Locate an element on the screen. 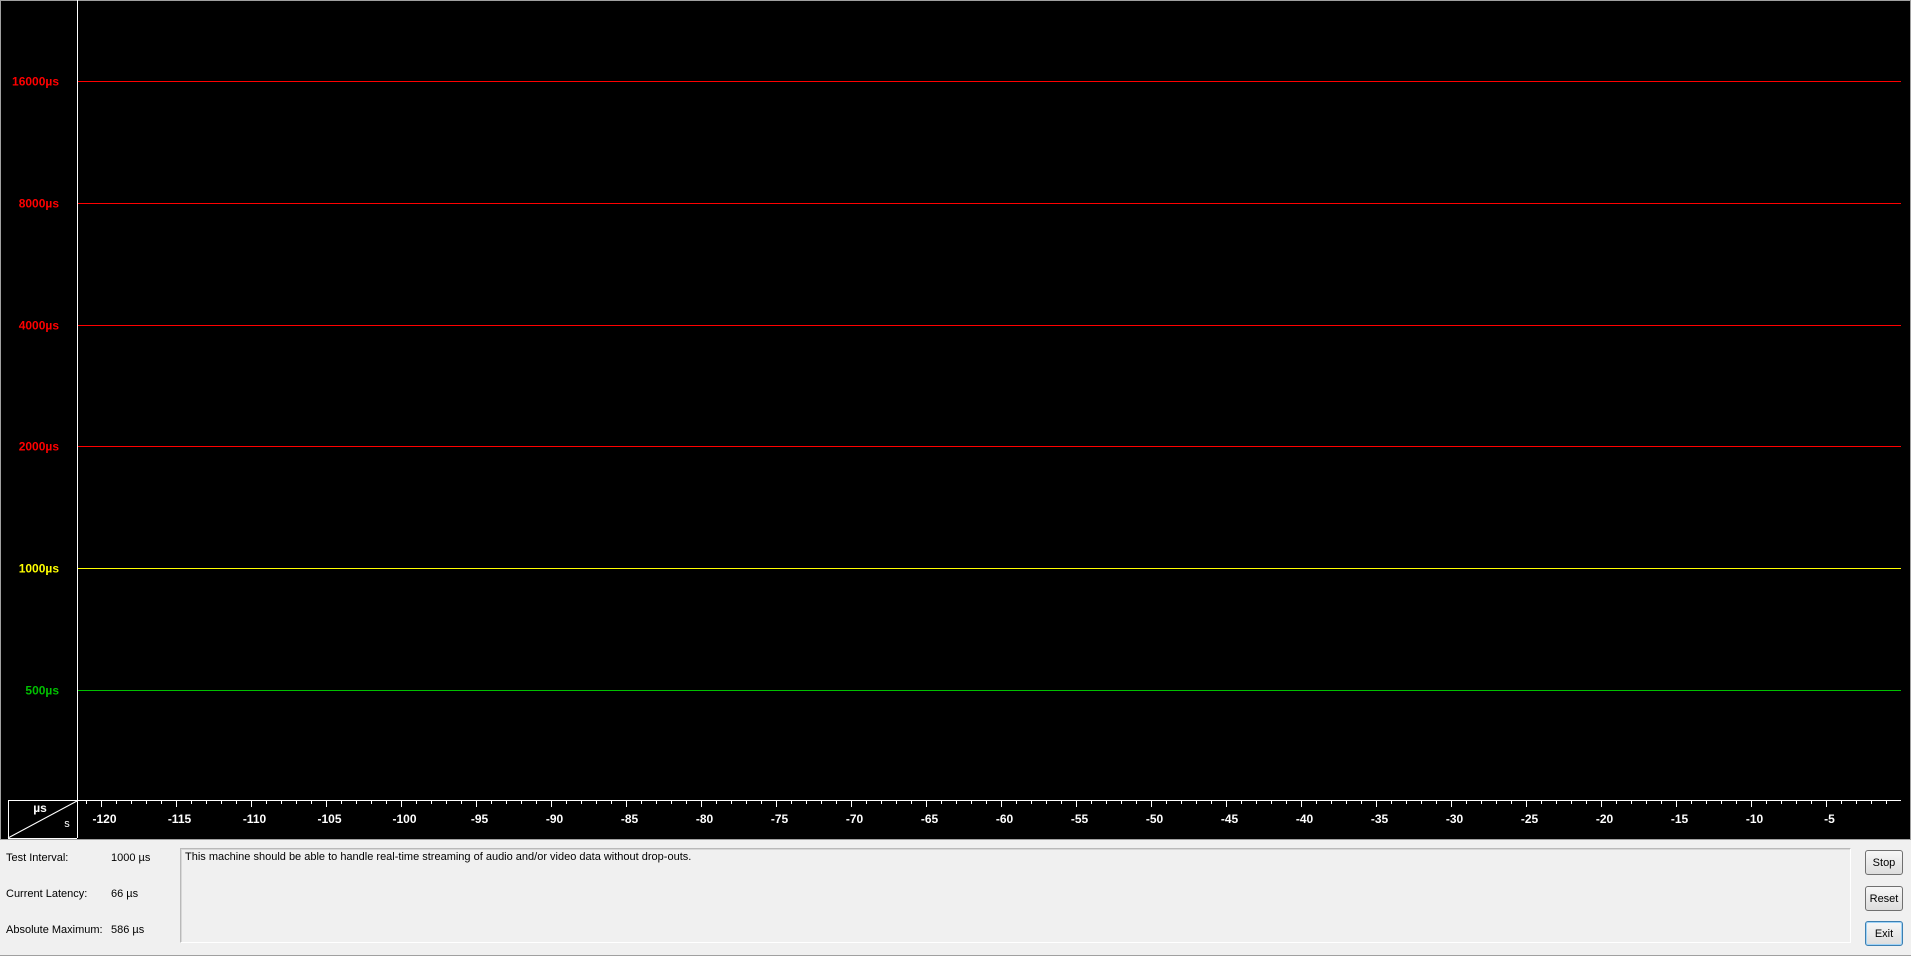  x-tick-label--40: -40 is located at coordinates (1305, 819).